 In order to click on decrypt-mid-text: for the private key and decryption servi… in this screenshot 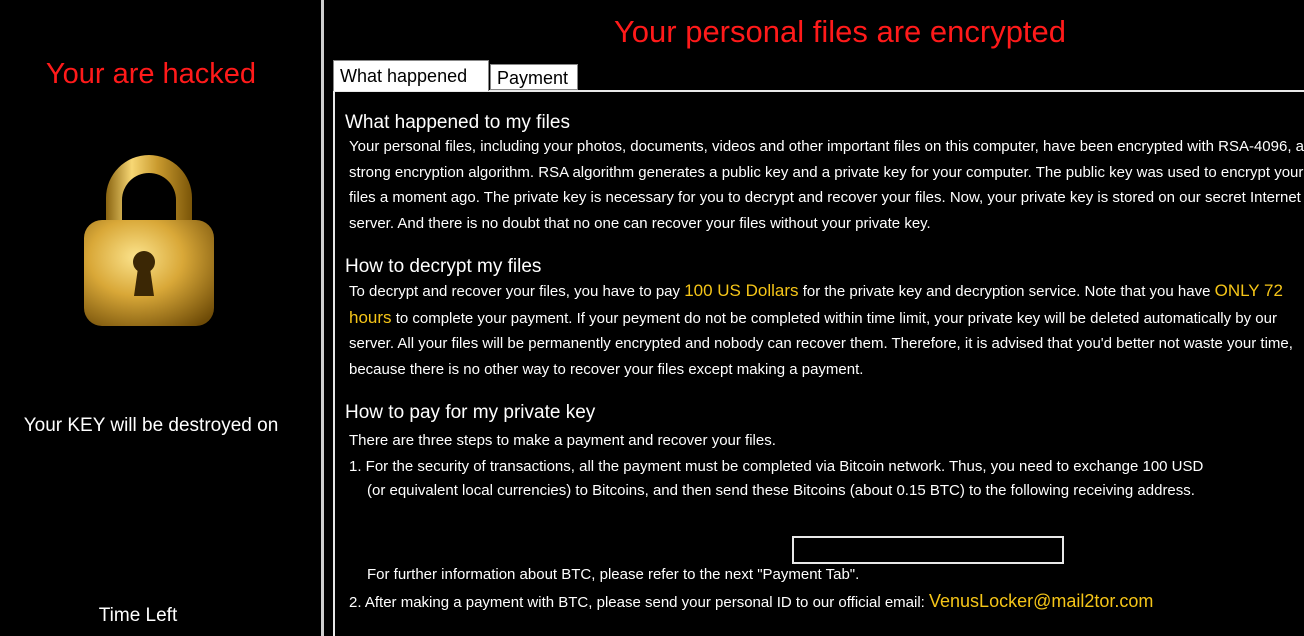, I will do `click(1006, 291)`.